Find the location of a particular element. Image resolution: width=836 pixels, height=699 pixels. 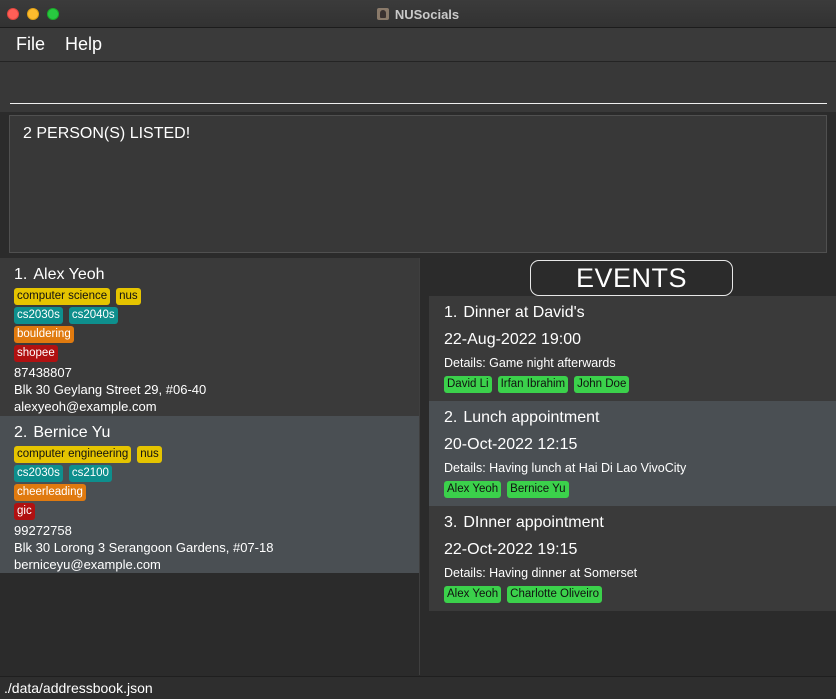

attendee-tag: David Li is located at coordinates (468, 384).